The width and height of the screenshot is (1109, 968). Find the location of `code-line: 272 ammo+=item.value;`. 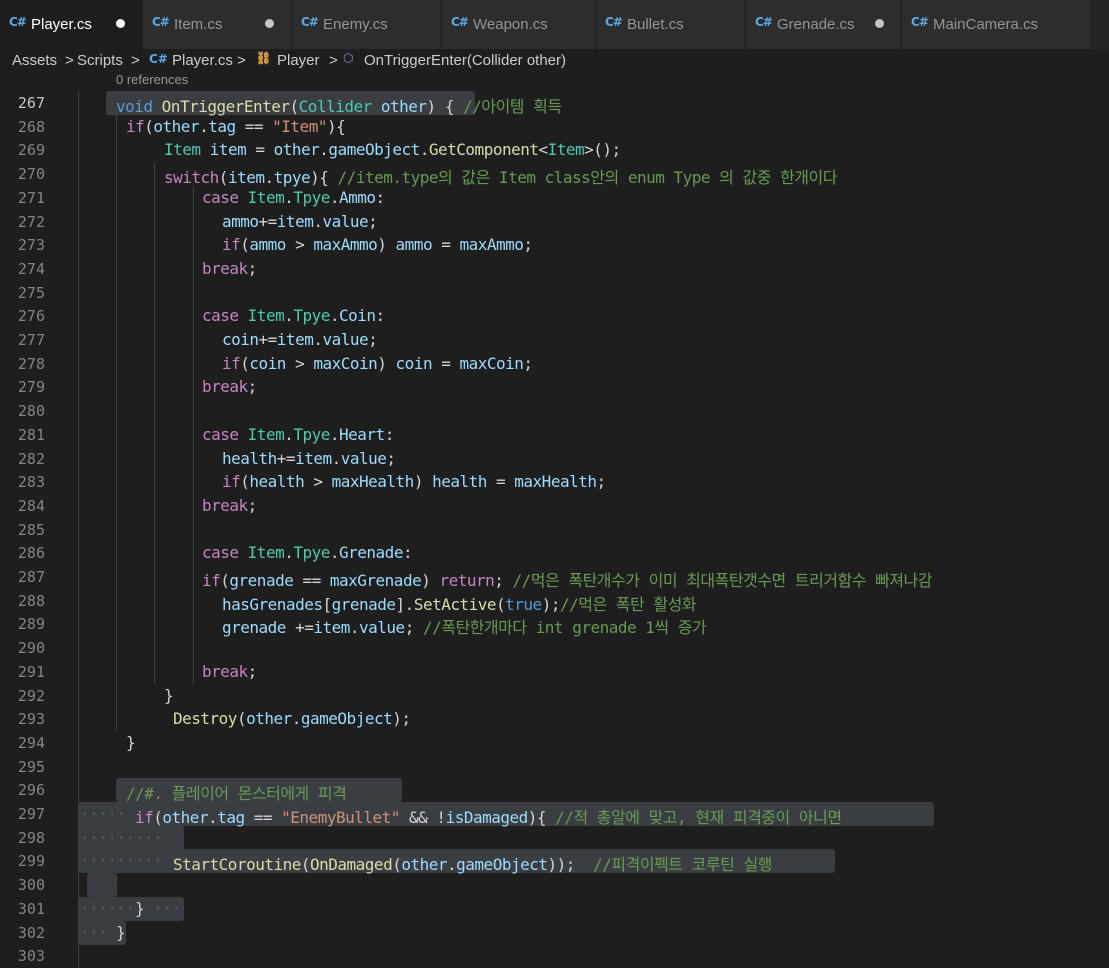

code-line: 272 ammo+=item.value; is located at coordinates (554, 222).